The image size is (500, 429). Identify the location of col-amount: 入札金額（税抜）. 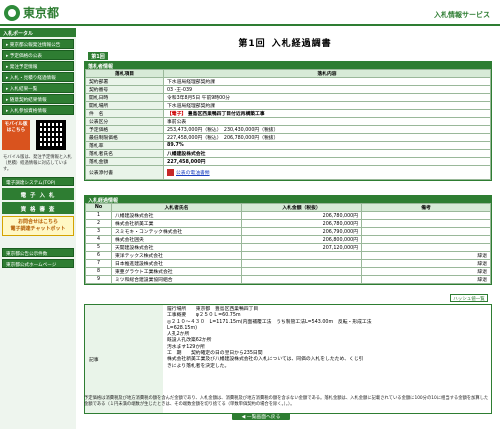
(301, 207).